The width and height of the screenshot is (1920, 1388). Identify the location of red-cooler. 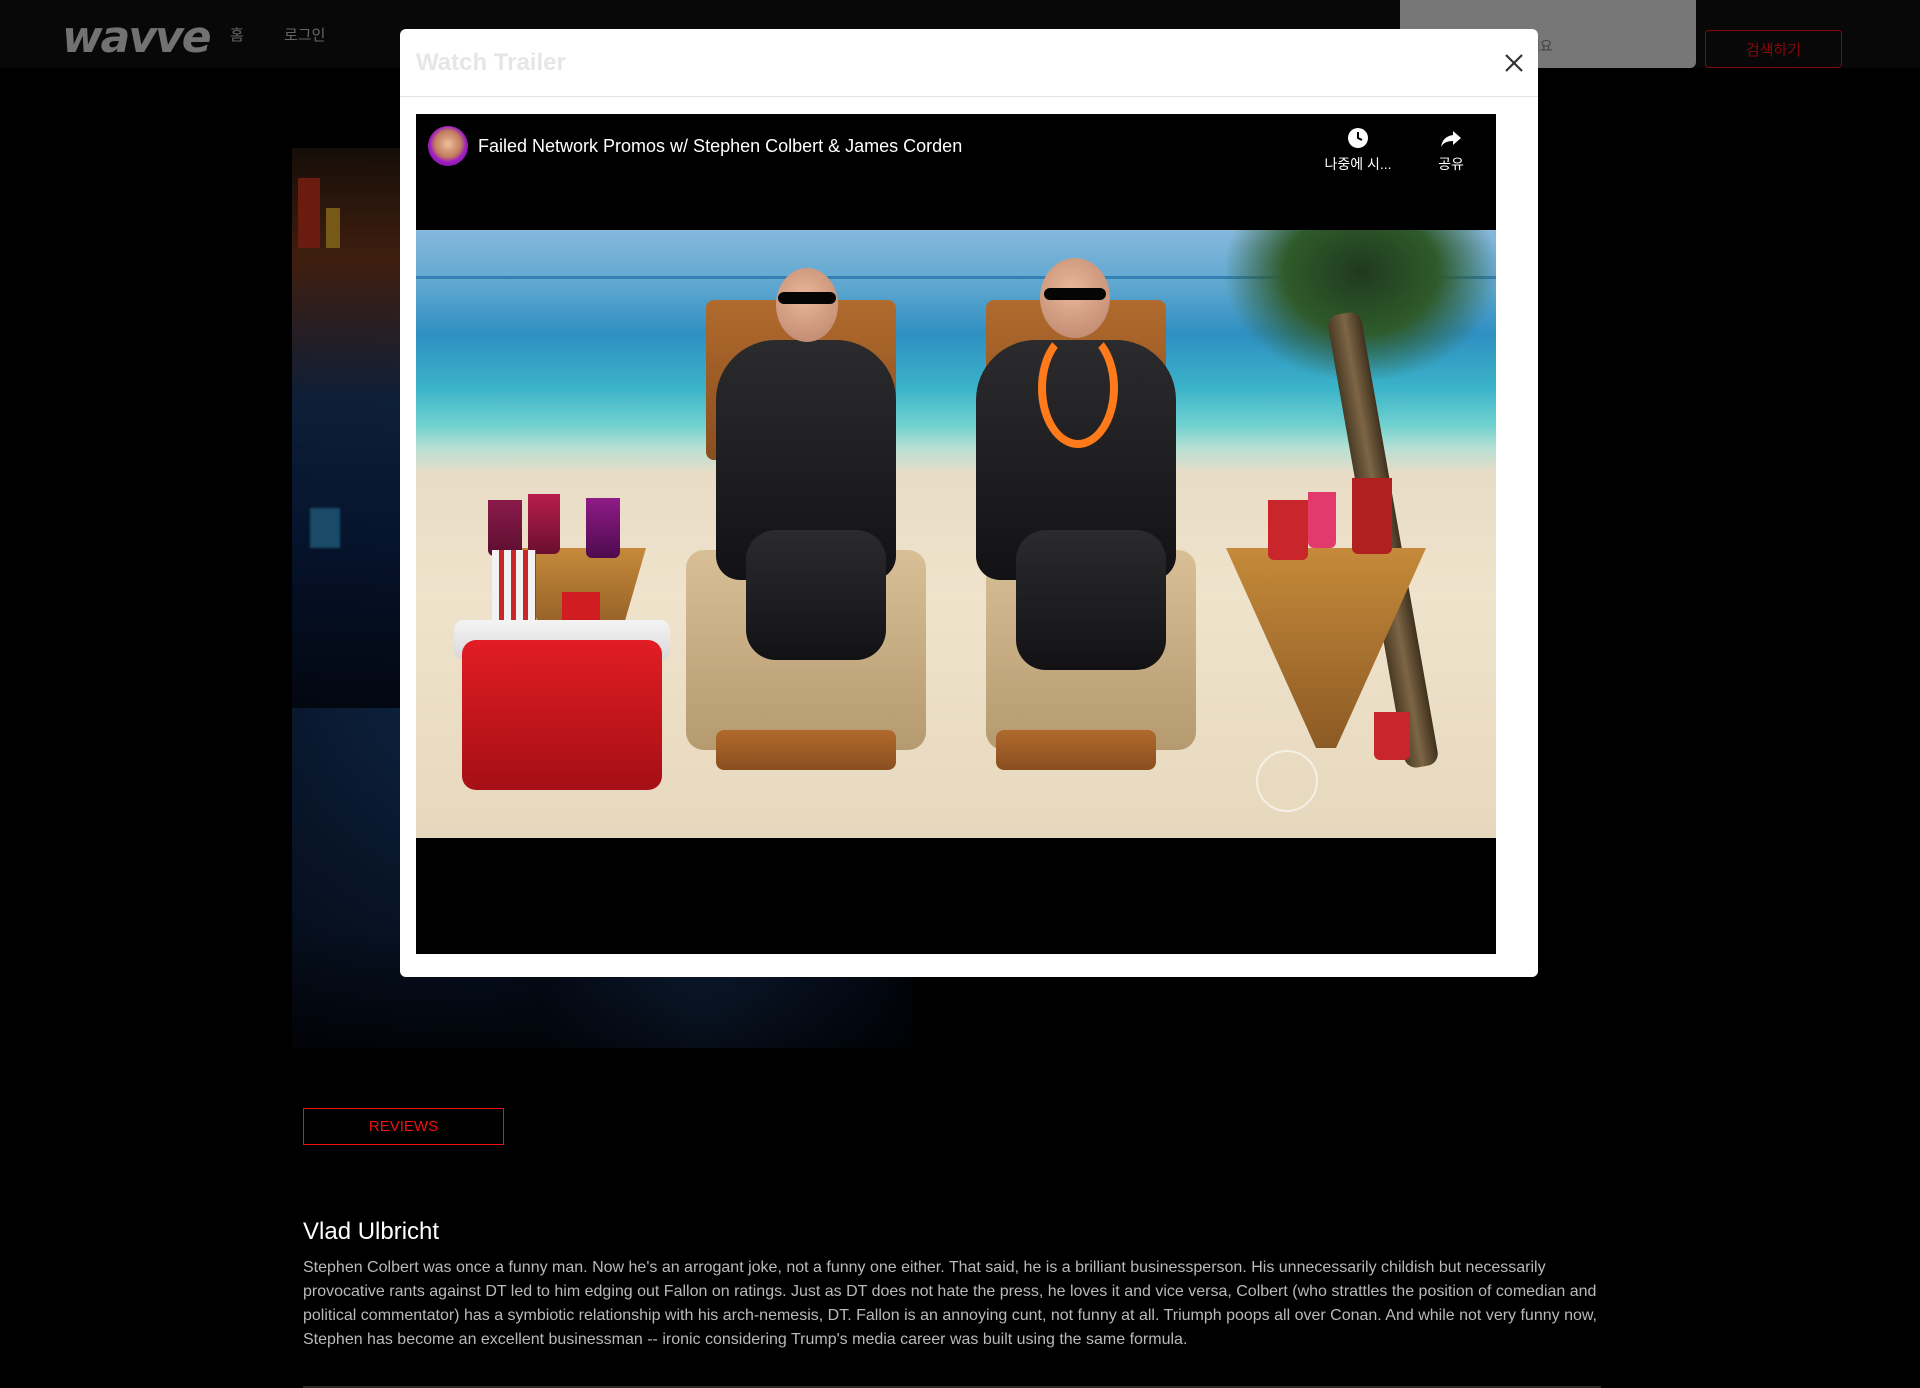
(562, 715).